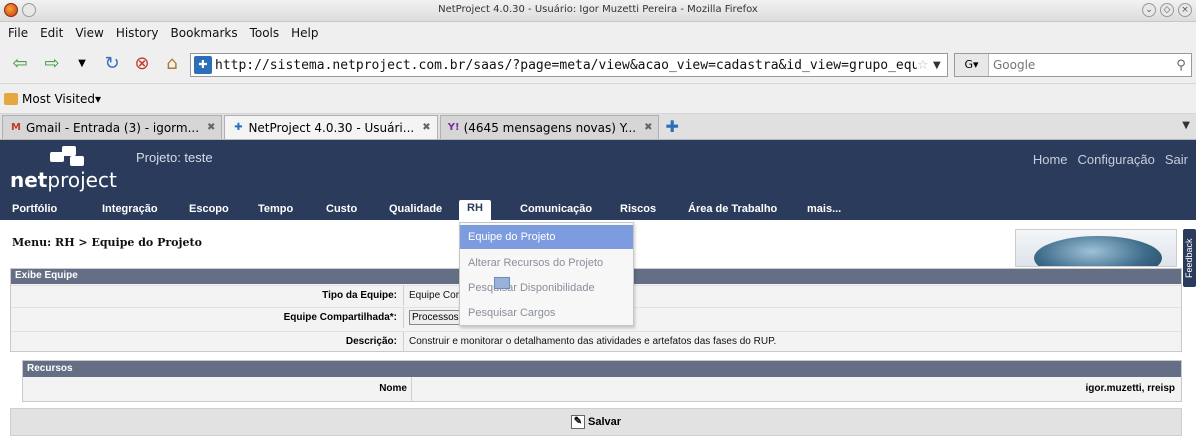  Describe the element at coordinates (925, 65) in the screenshot. I see `bookmark-star-icon: ☆` at that location.